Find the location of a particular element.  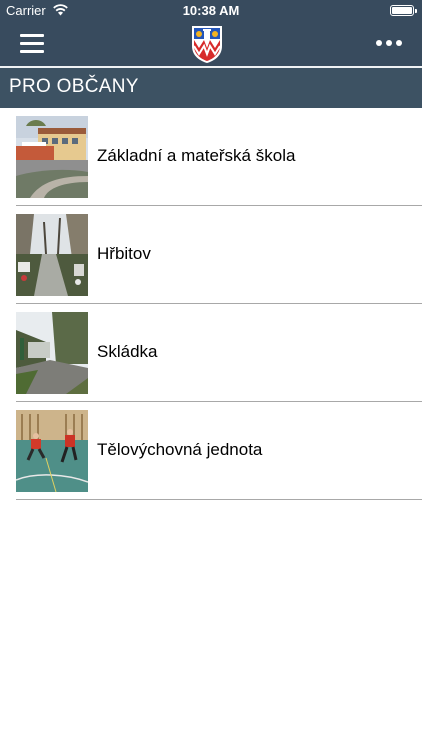

list-item-label: Základní a mateřská škola is located at coordinates (196, 155).